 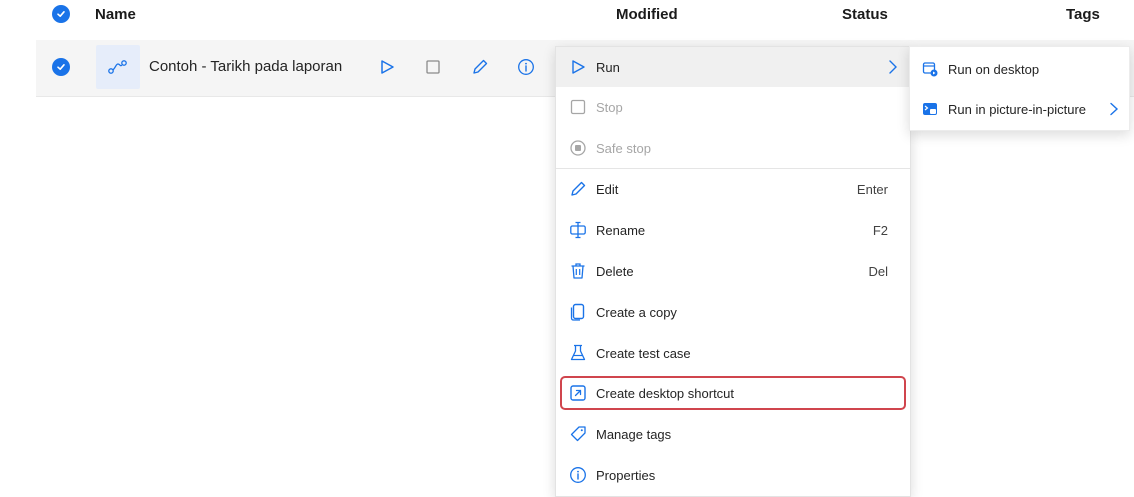 What do you see at coordinates (578, 148) in the screenshot?
I see `safe-stop-icon` at bounding box center [578, 148].